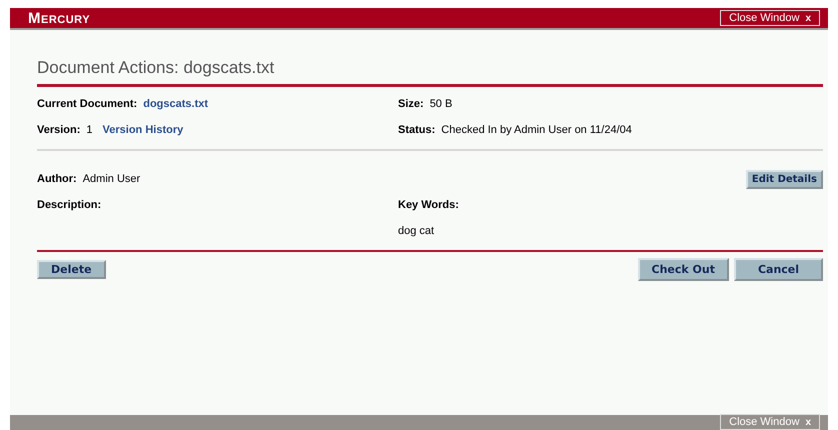 The width and height of the screenshot is (838, 430). What do you see at coordinates (770, 18) in the screenshot?
I see `close-window-button: Close Window x` at bounding box center [770, 18].